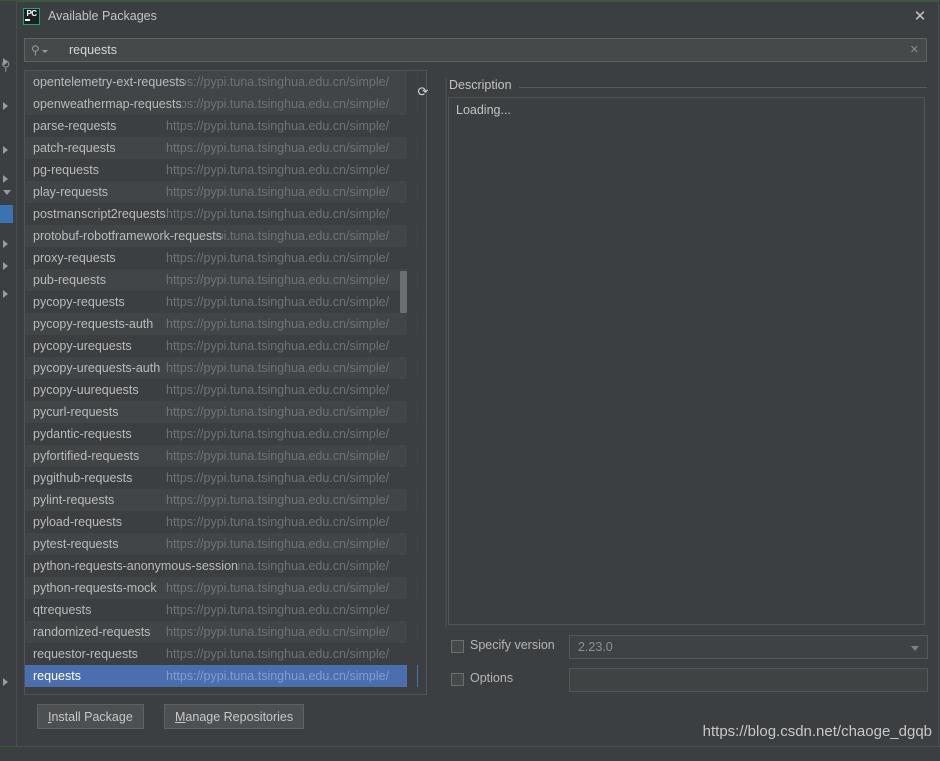  I want to click on package-name: pylint-requests, so click(74, 500).